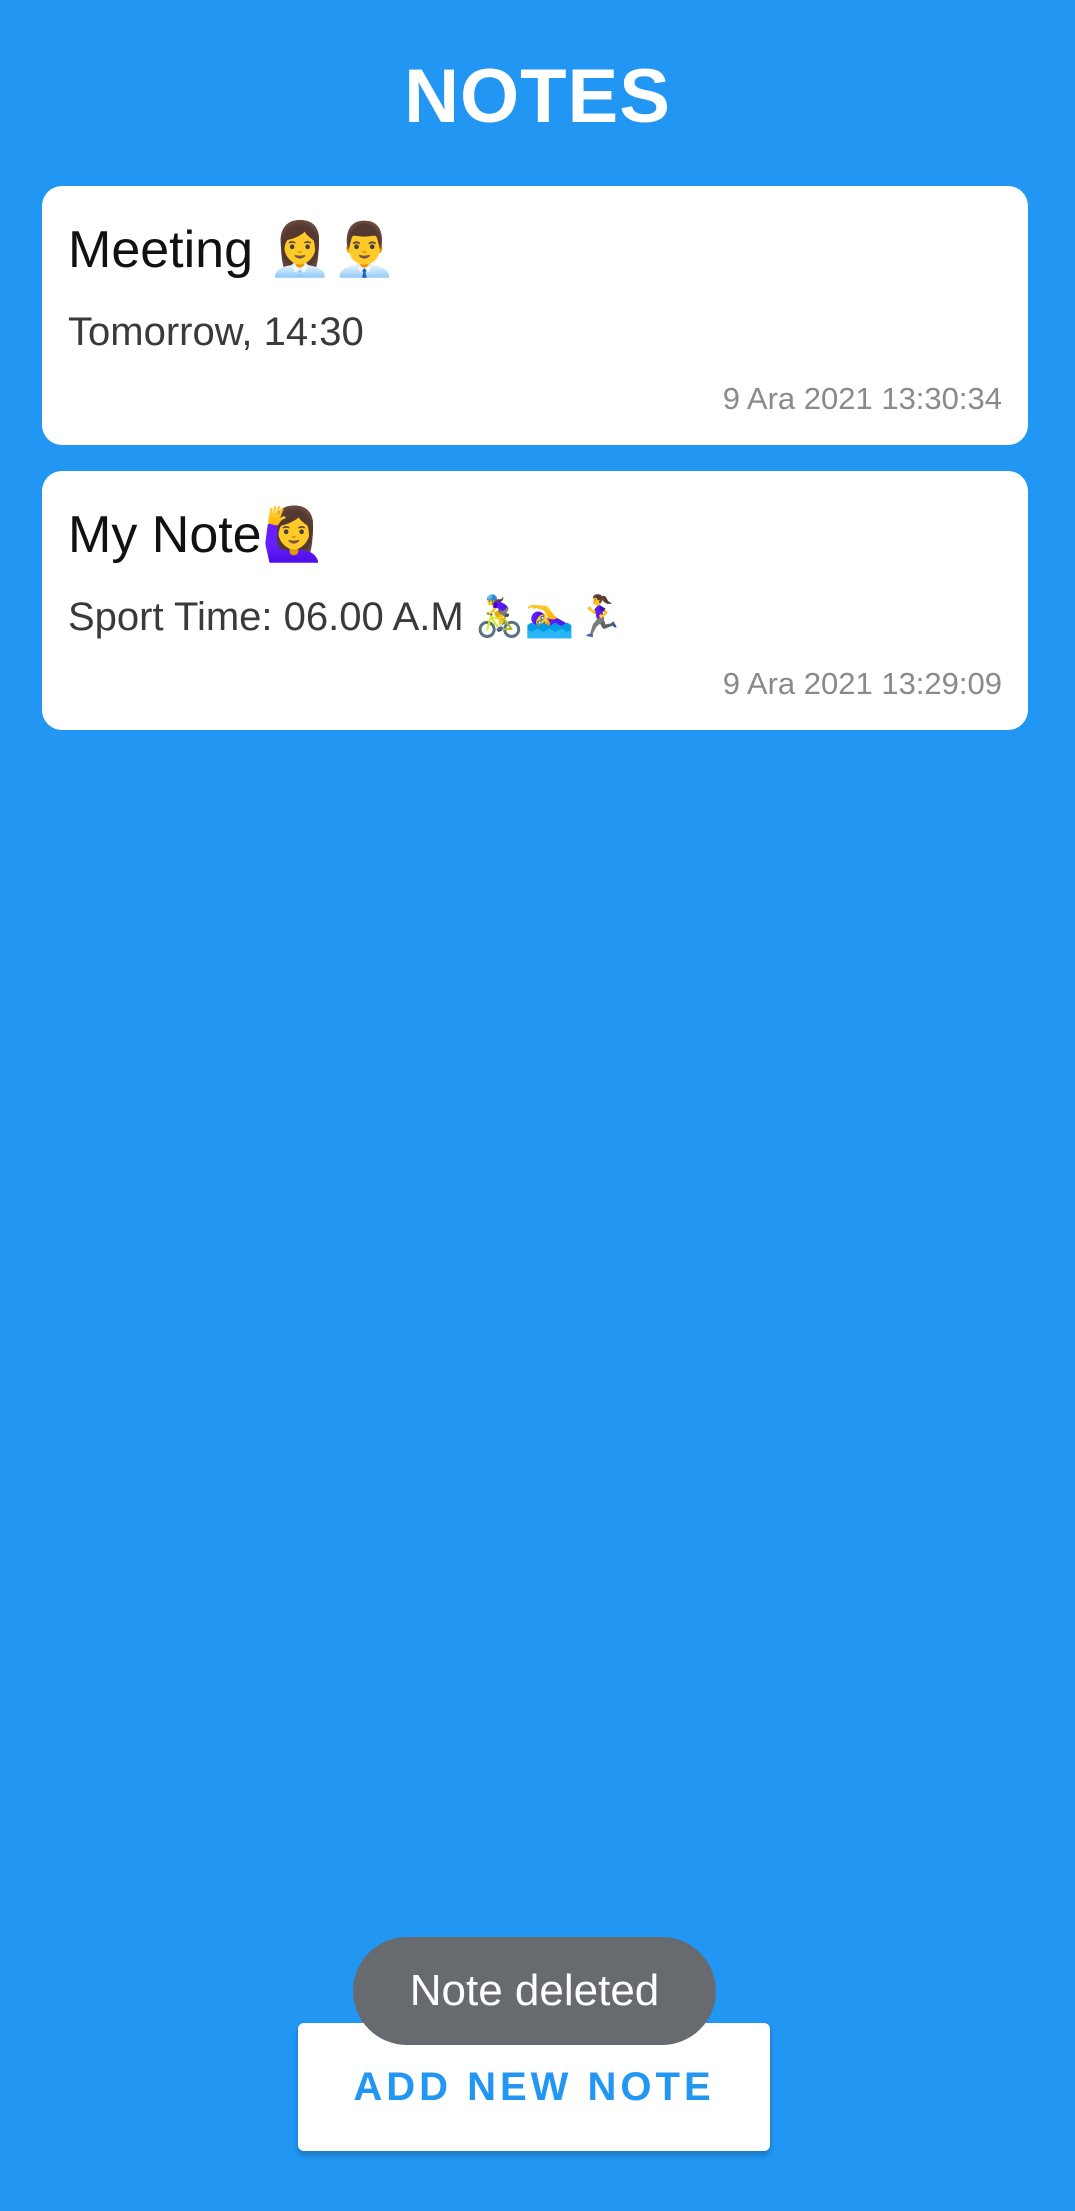 The height and width of the screenshot is (2211, 1075). What do you see at coordinates (346, 617) in the screenshot?
I see `note-body: Sport Time: 06.00 A.M 🚴‍♀️🏊‍♀️🏃‍♀️` at bounding box center [346, 617].